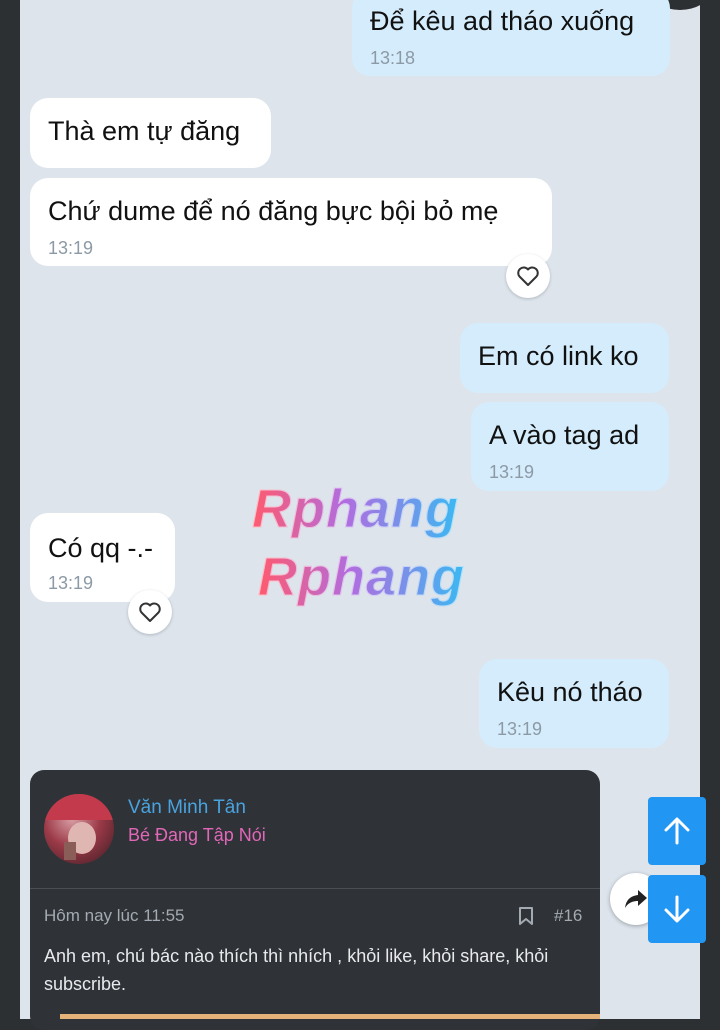 The image size is (720, 1030). Describe the element at coordinates (564, 435) in the screenshot. I see `message-text: A vào tag ad` at that location.